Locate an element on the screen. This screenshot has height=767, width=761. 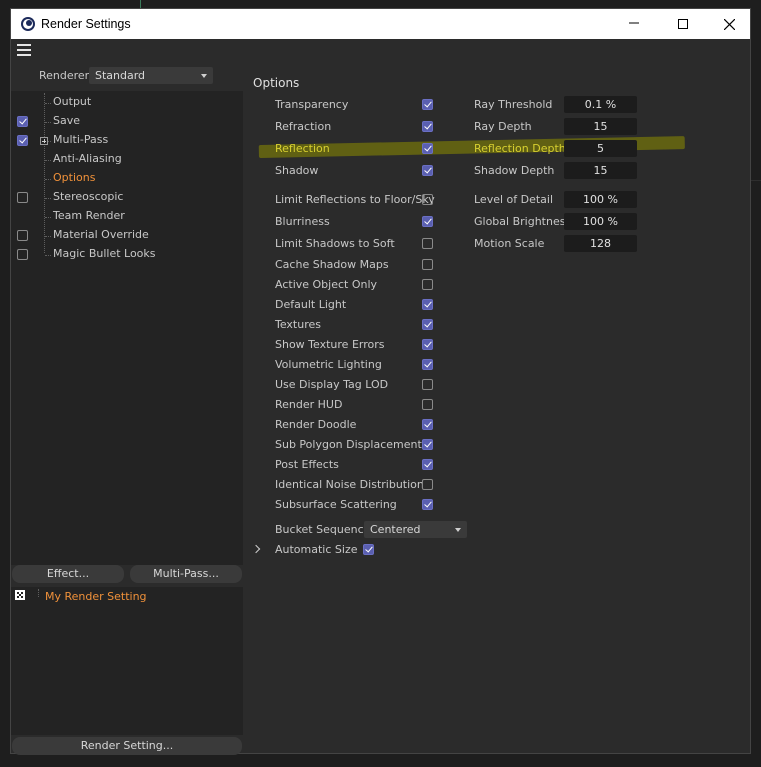
tree-item-label: Multi-Pass is located at coordinates (81, 139).